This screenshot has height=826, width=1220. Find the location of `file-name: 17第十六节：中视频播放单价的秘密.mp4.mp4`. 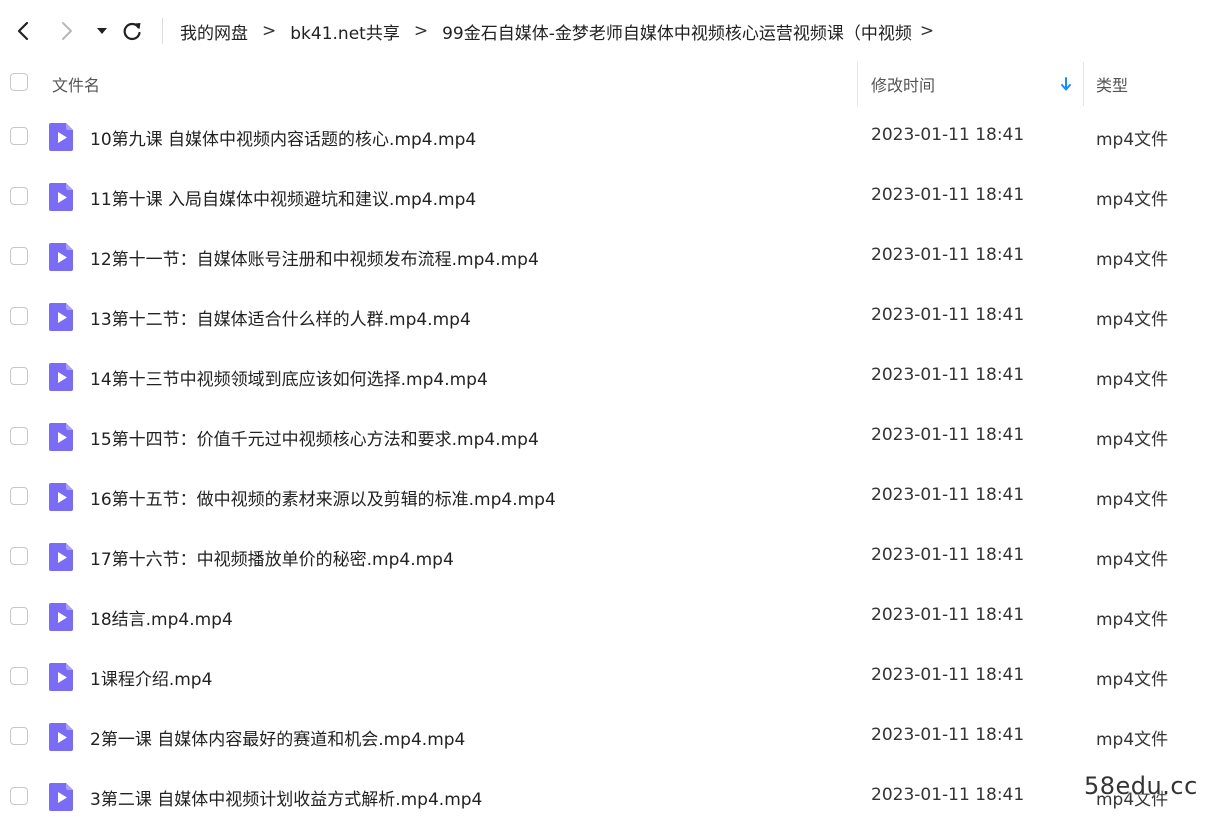

file-name: 17第十六节：中视频播放单价的秘密.mp4.mp4 is located at coordinates (272, 557).